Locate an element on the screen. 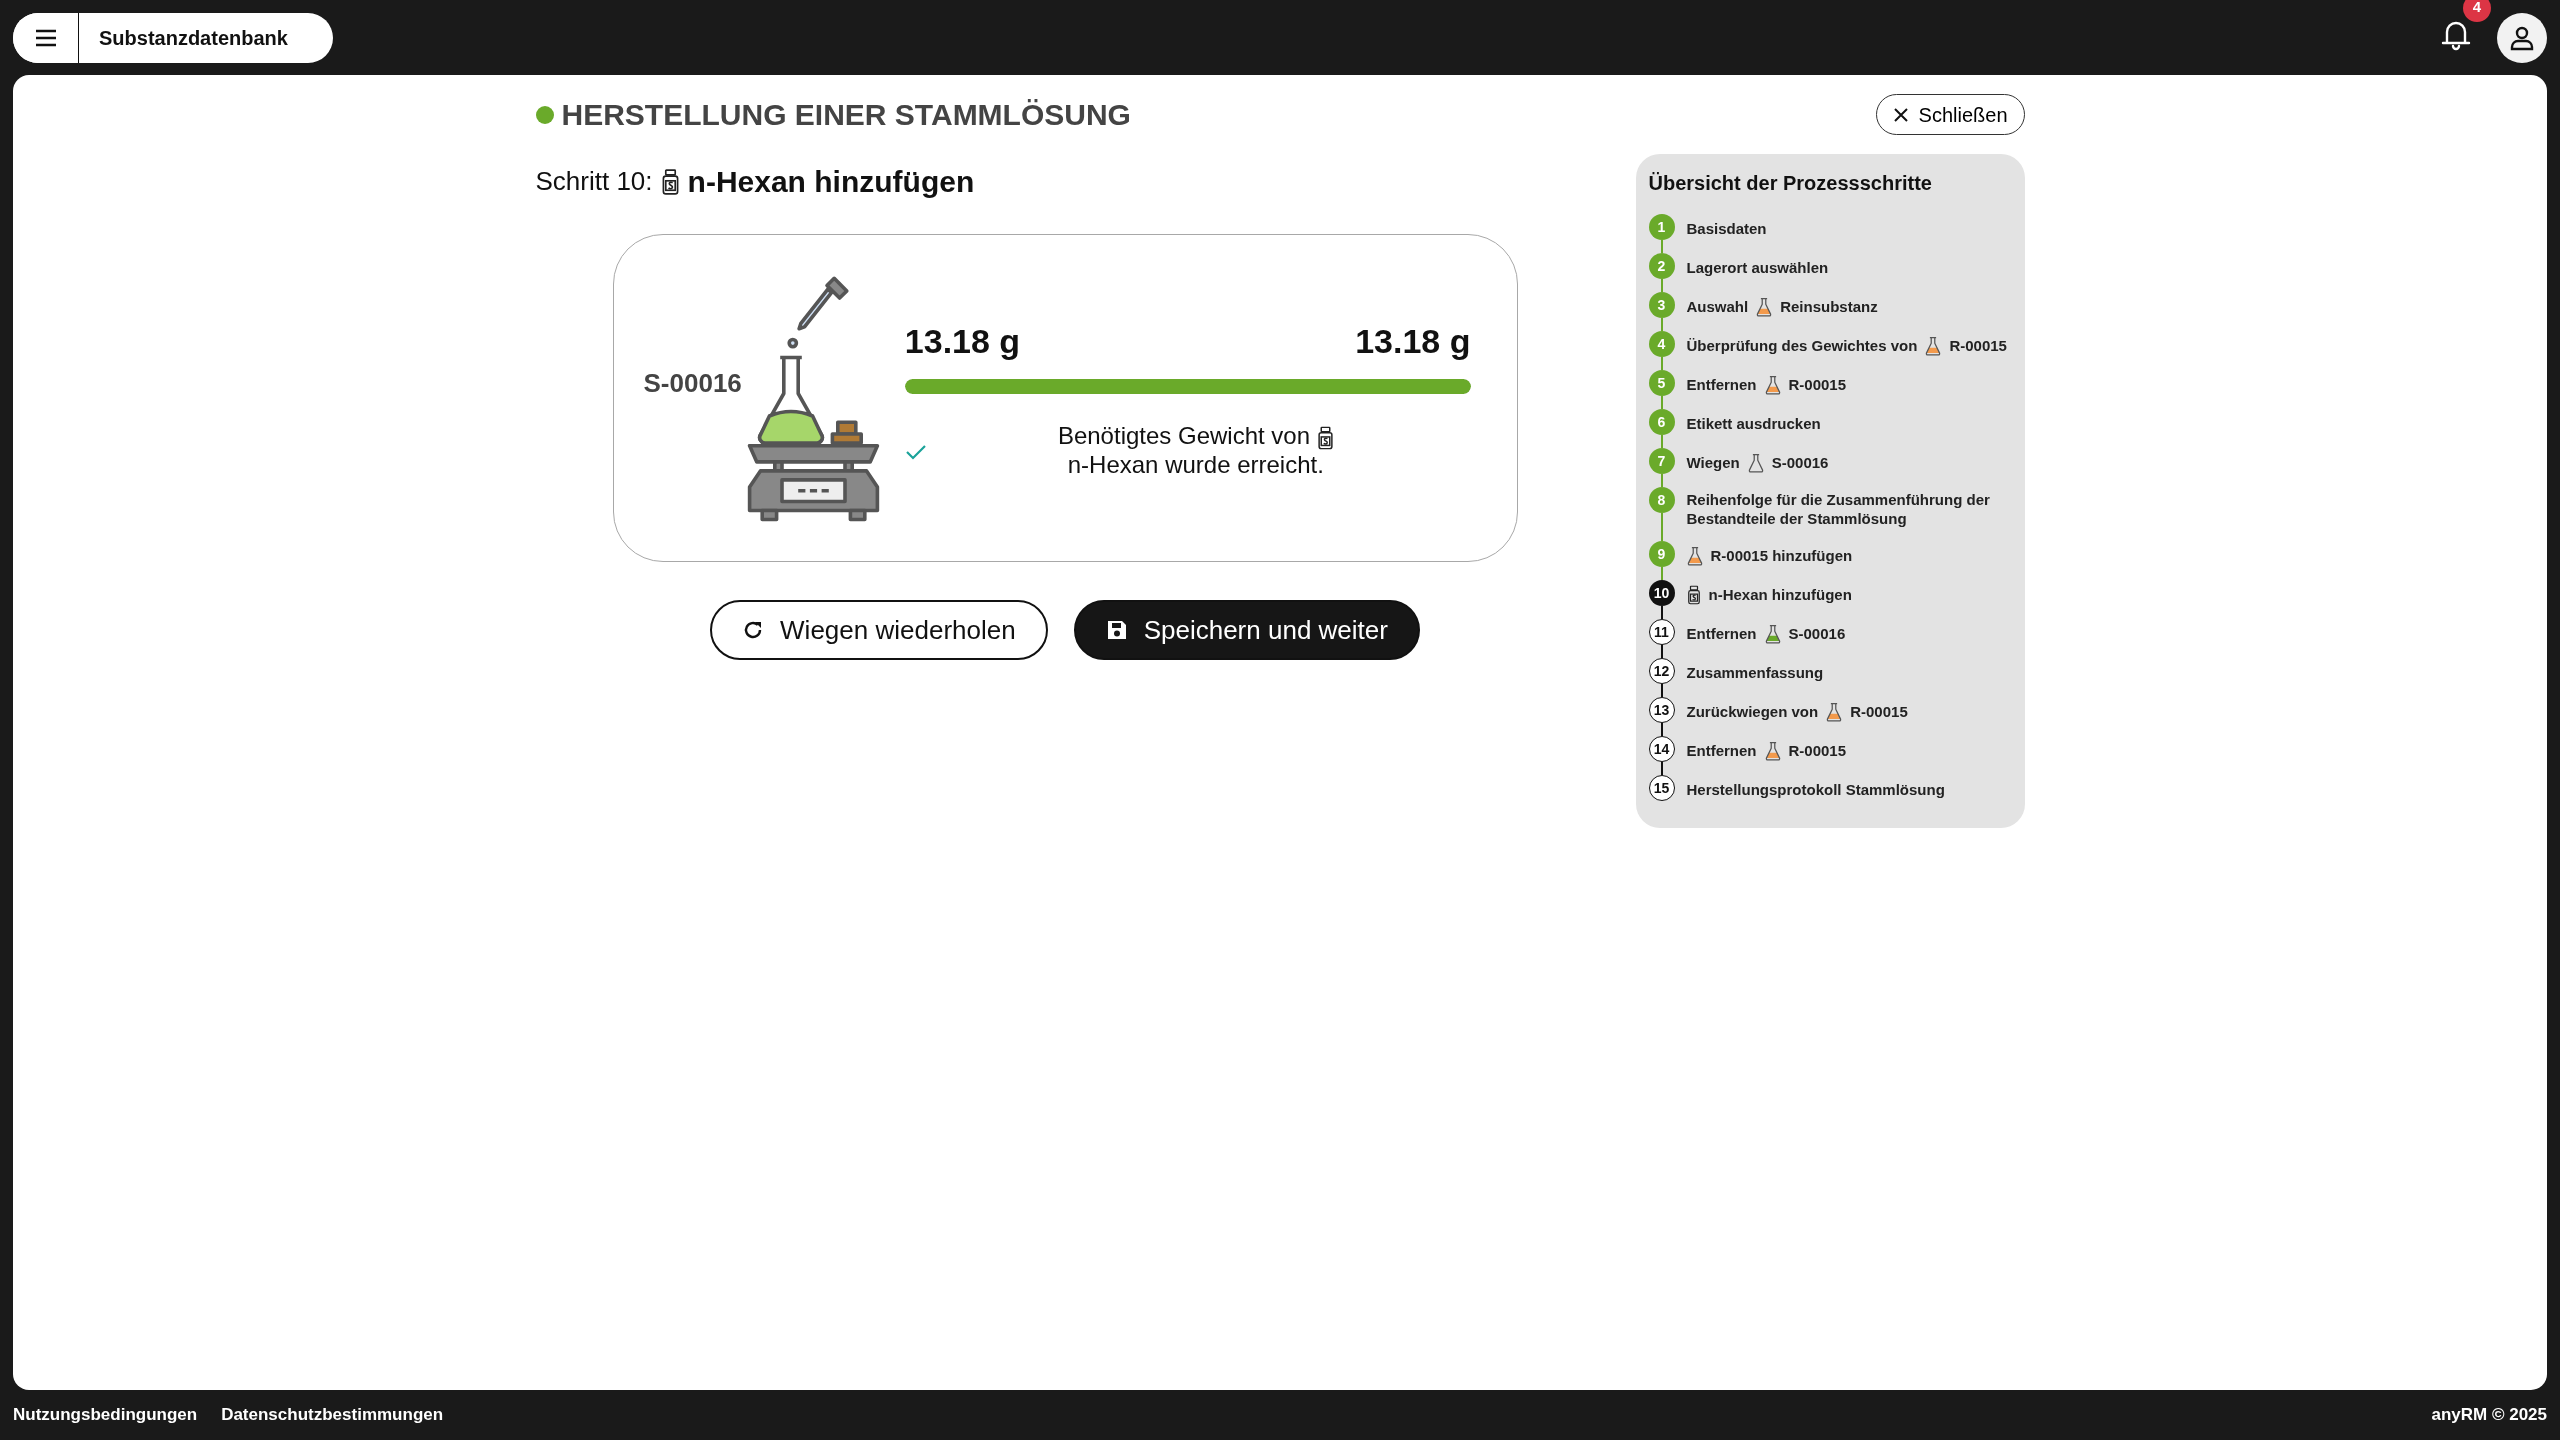 The height and width of the screenshot is (1440, 2560). step-number: 7 is located at coordinates (1661, 461).